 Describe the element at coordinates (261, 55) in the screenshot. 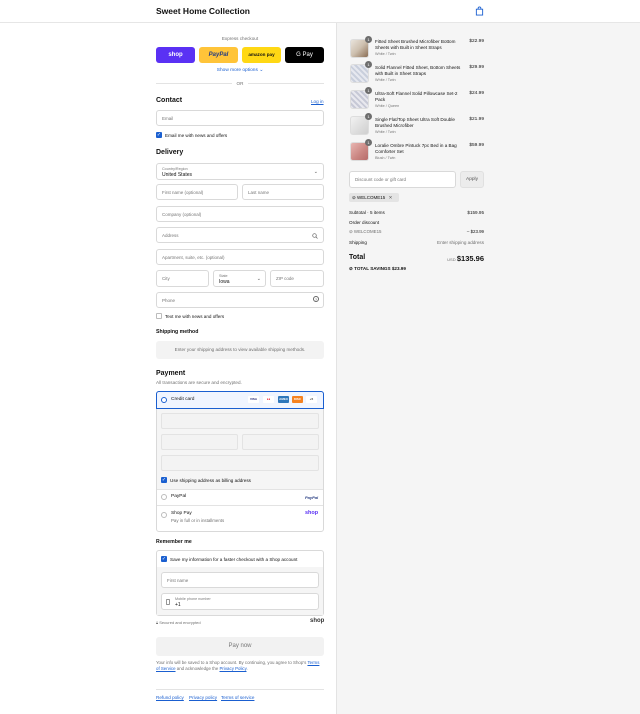

I see `amazon-pay-express-button: amazon pay` at that location.